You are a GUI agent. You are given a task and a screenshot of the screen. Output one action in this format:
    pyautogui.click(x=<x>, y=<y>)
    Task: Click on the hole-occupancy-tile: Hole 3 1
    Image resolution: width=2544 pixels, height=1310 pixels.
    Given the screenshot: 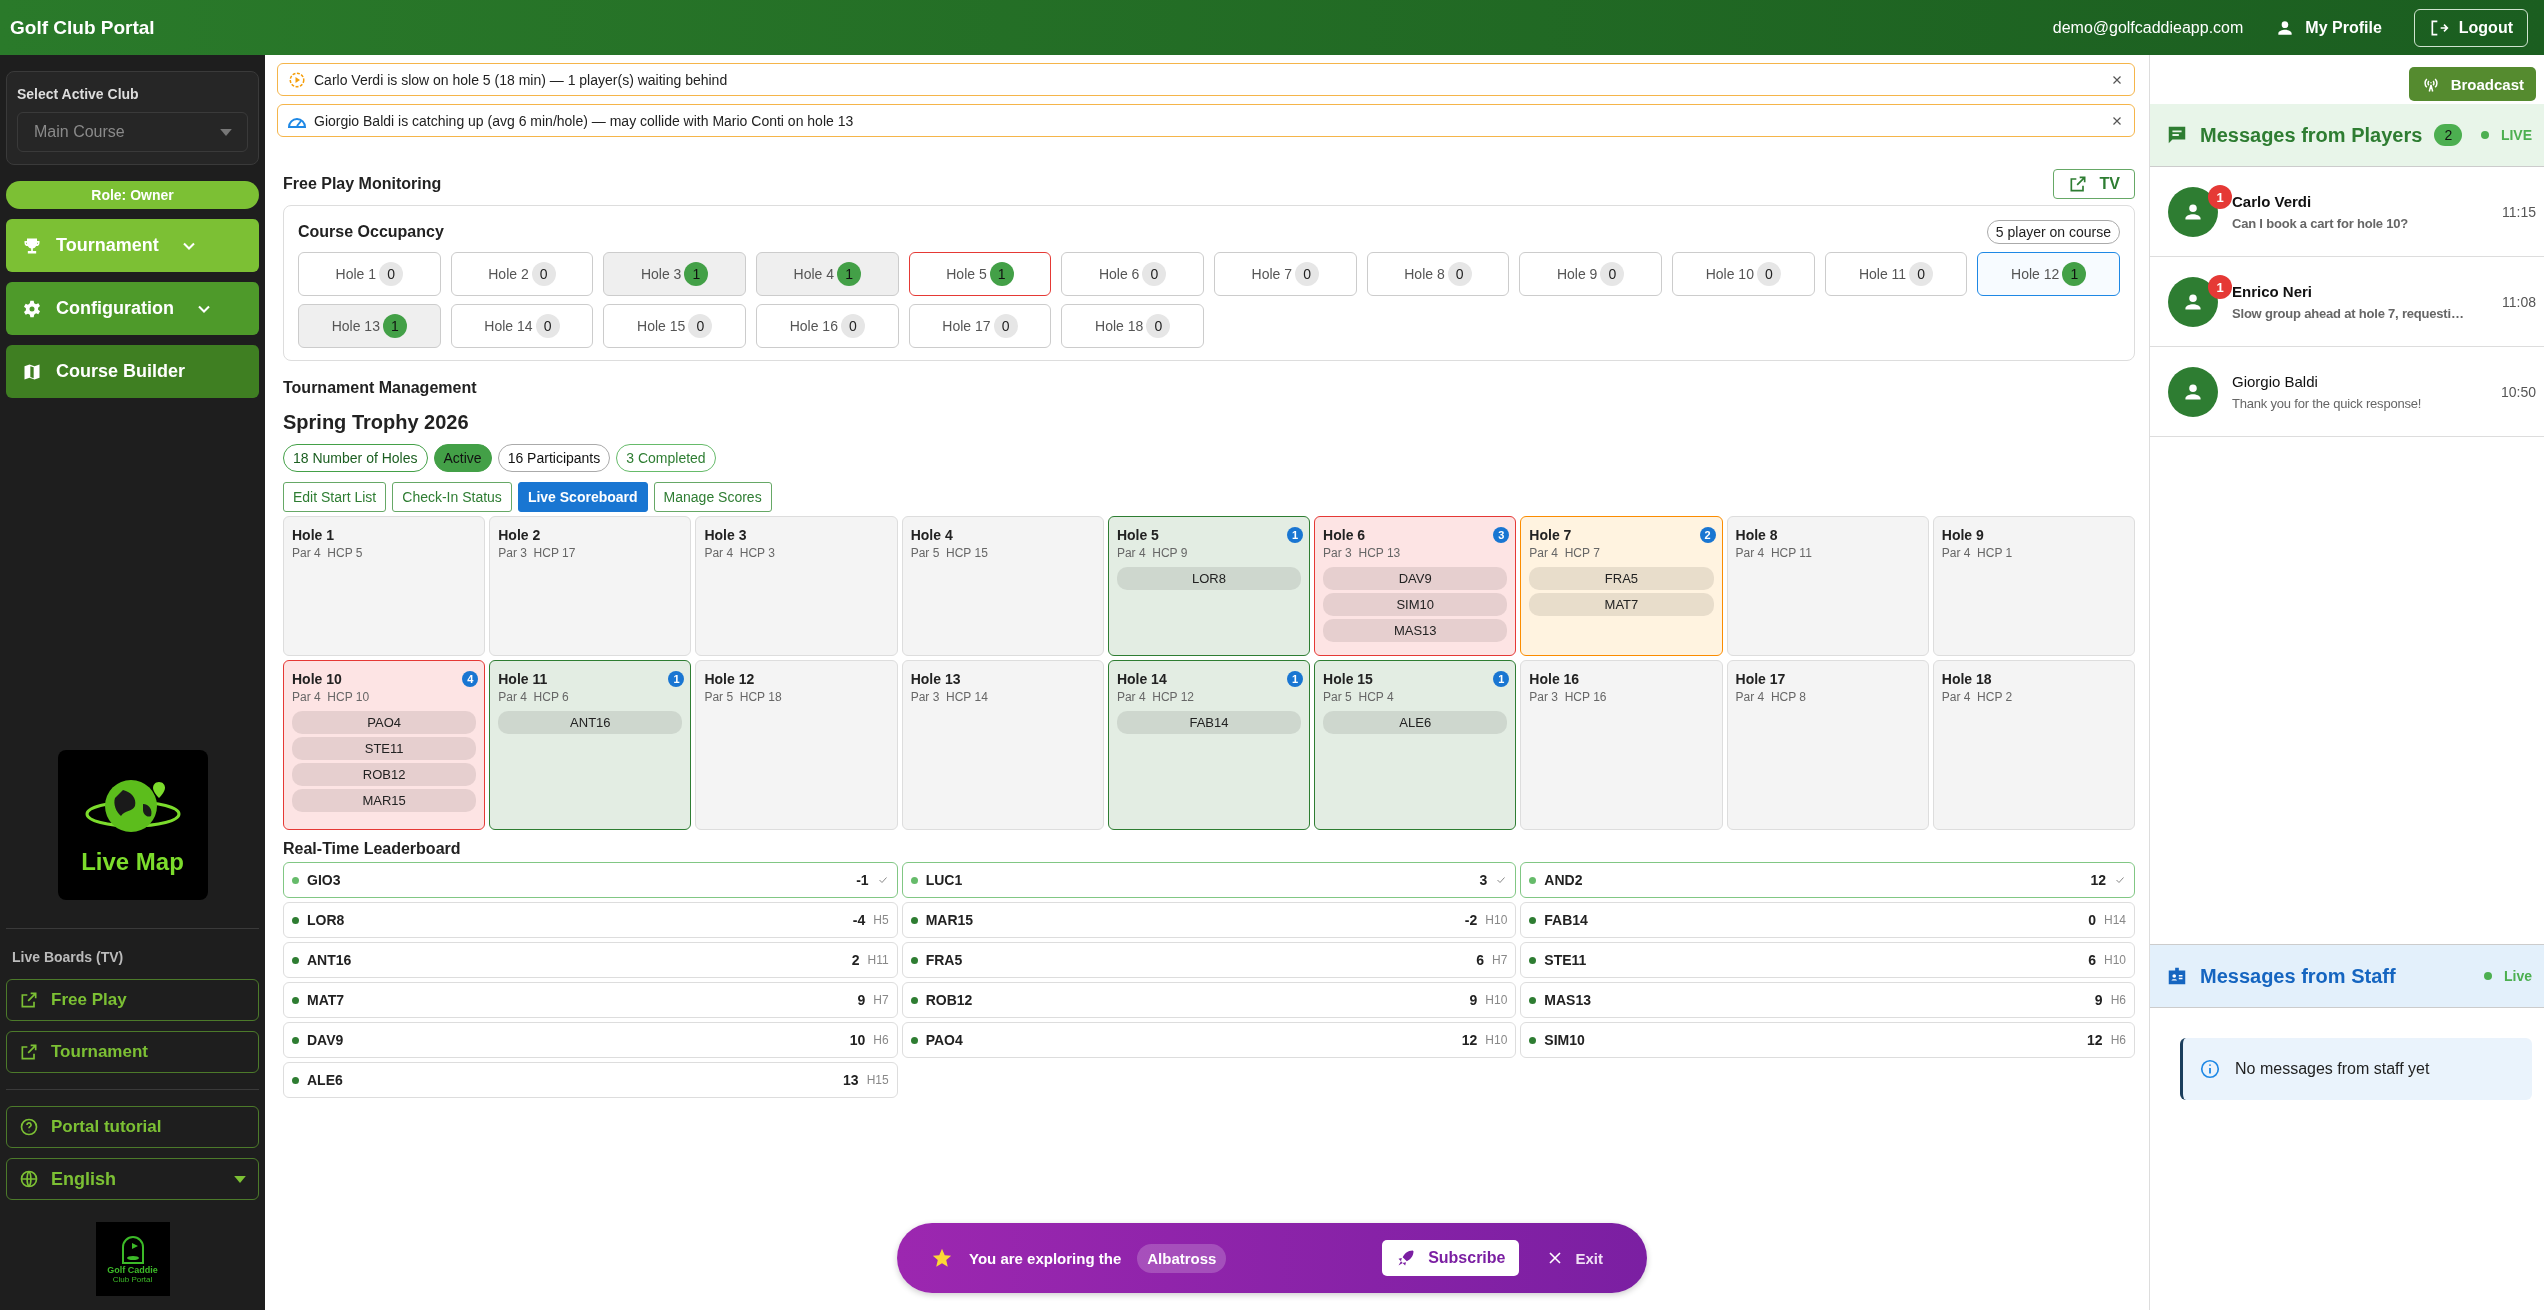 What is the action you would take?
    pyautogui.click(x=674, y=274)
    